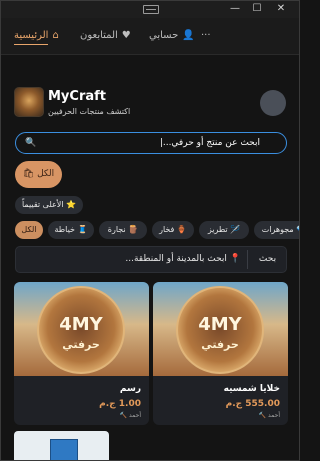 This screenshot has width=320, height=461. I want to click on circuit-board-image, so click(64, 449).